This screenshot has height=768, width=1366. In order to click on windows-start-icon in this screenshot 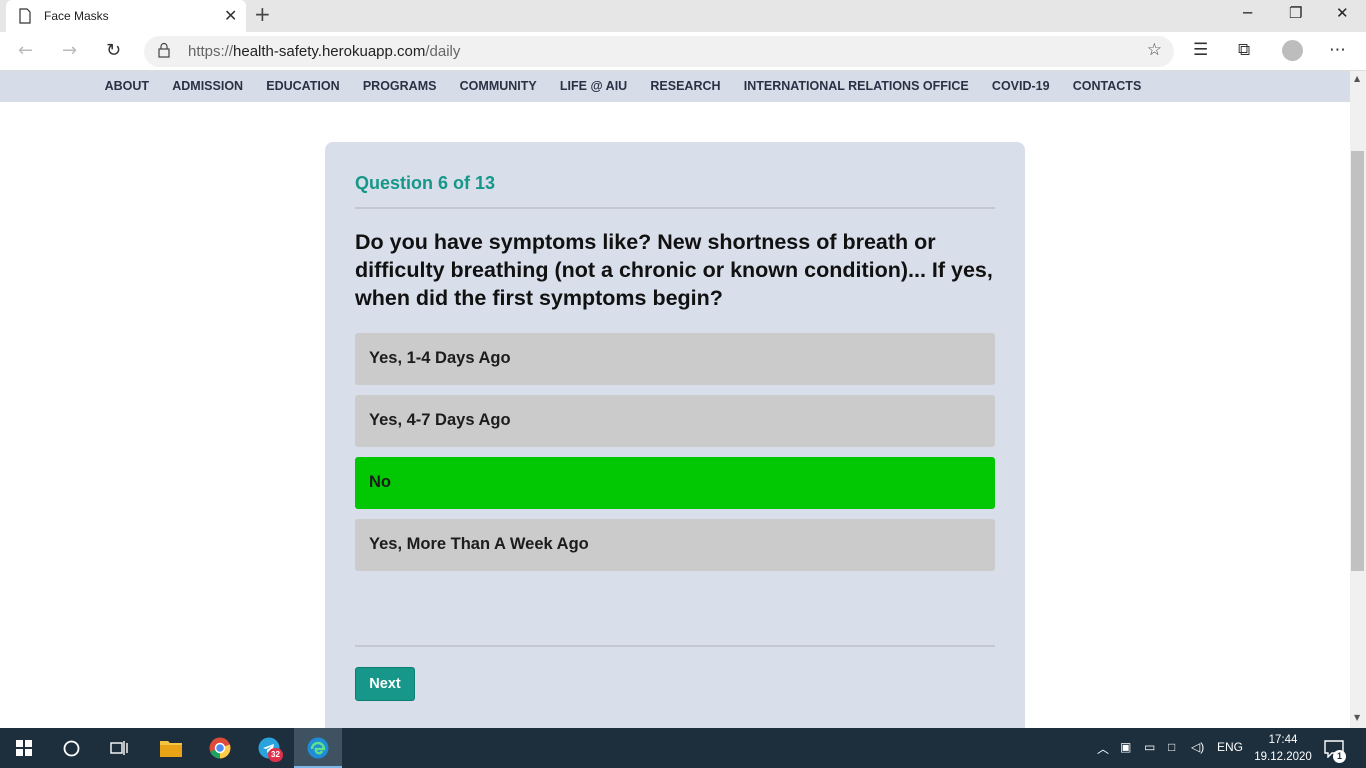, I will do `click(24, 748)`.